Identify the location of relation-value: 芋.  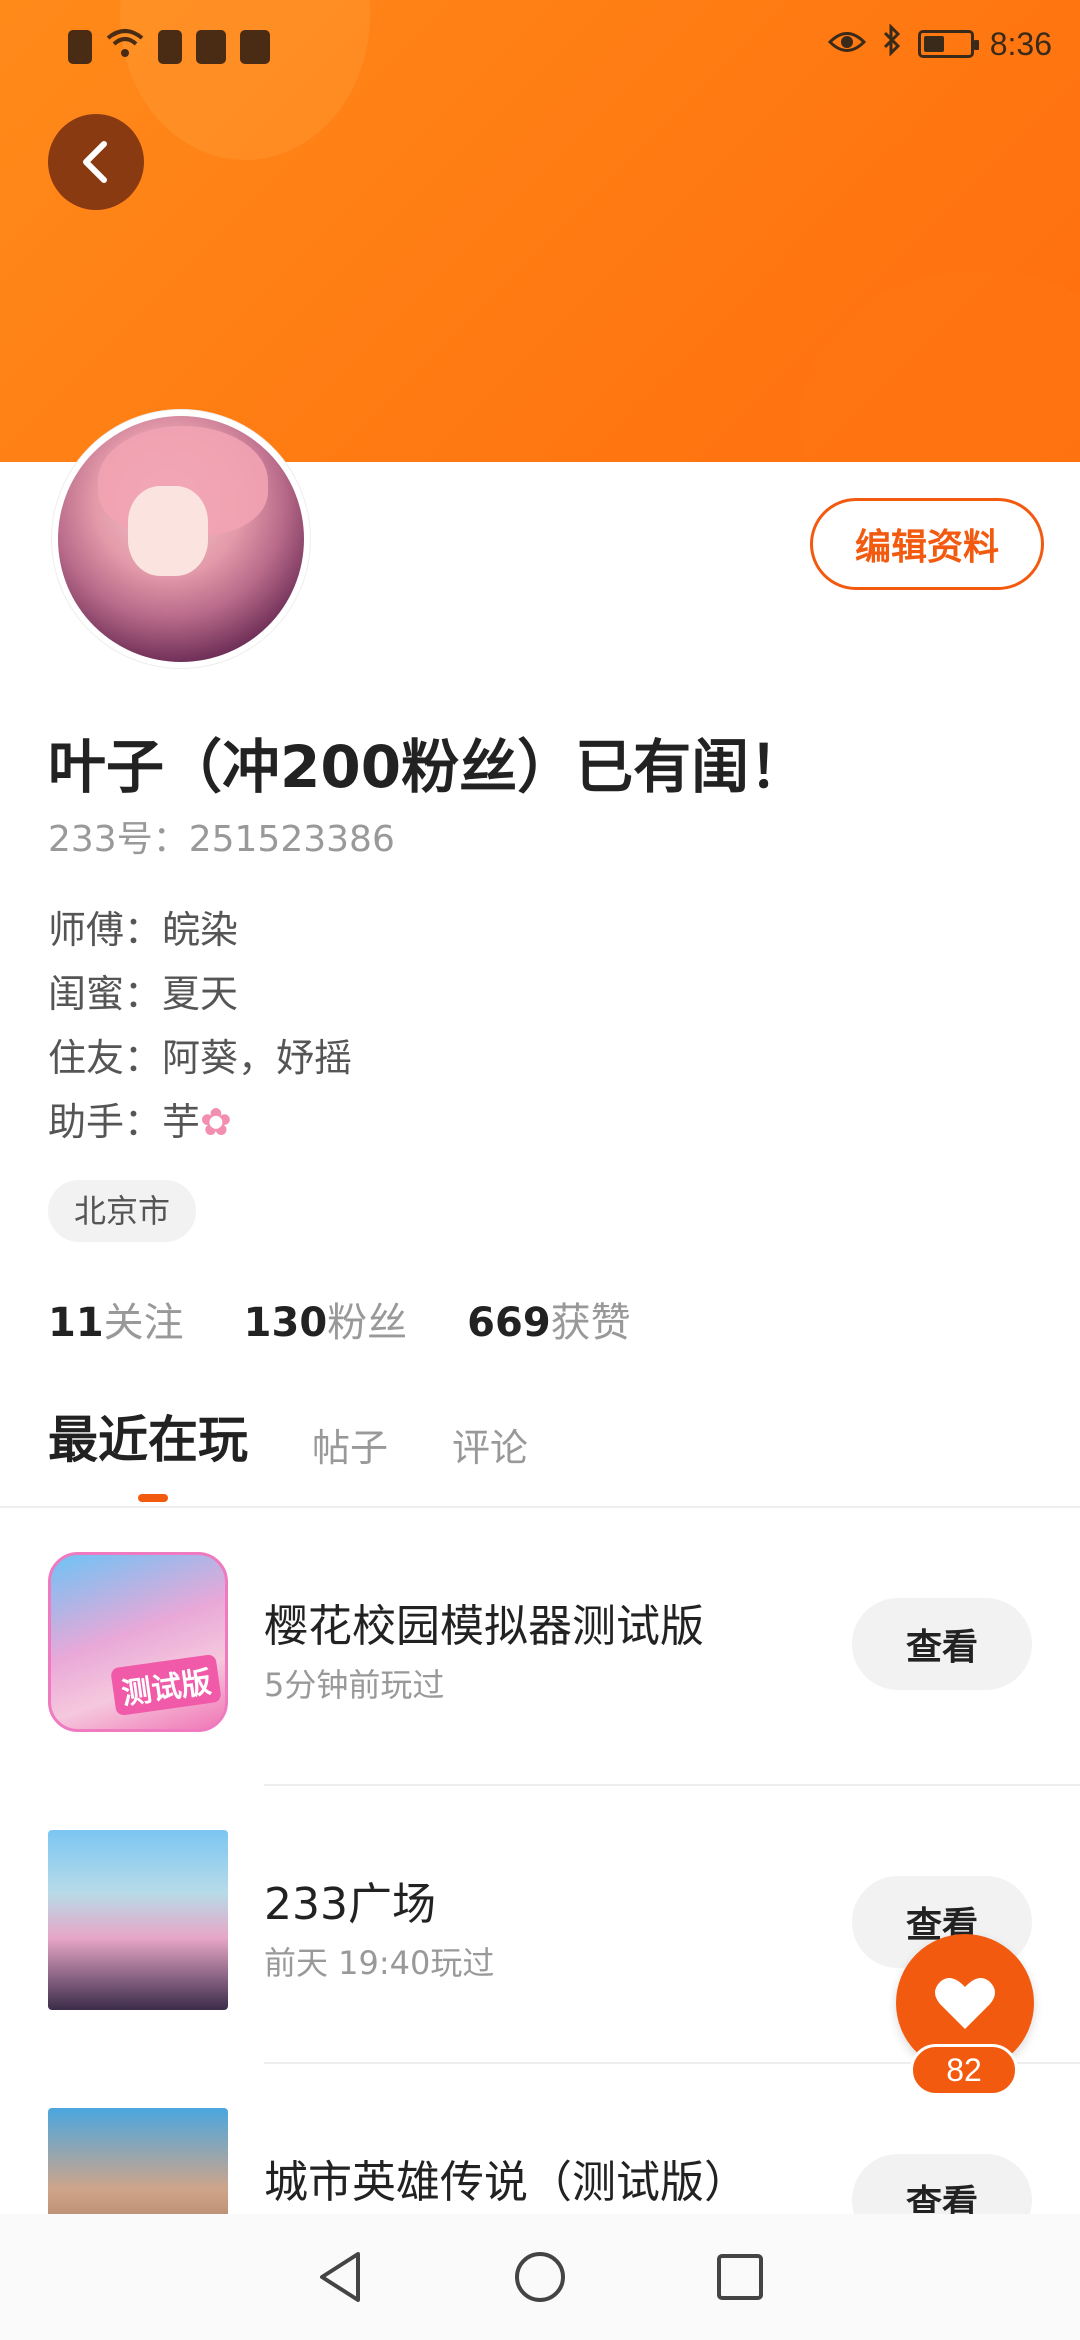
(181, 1122).